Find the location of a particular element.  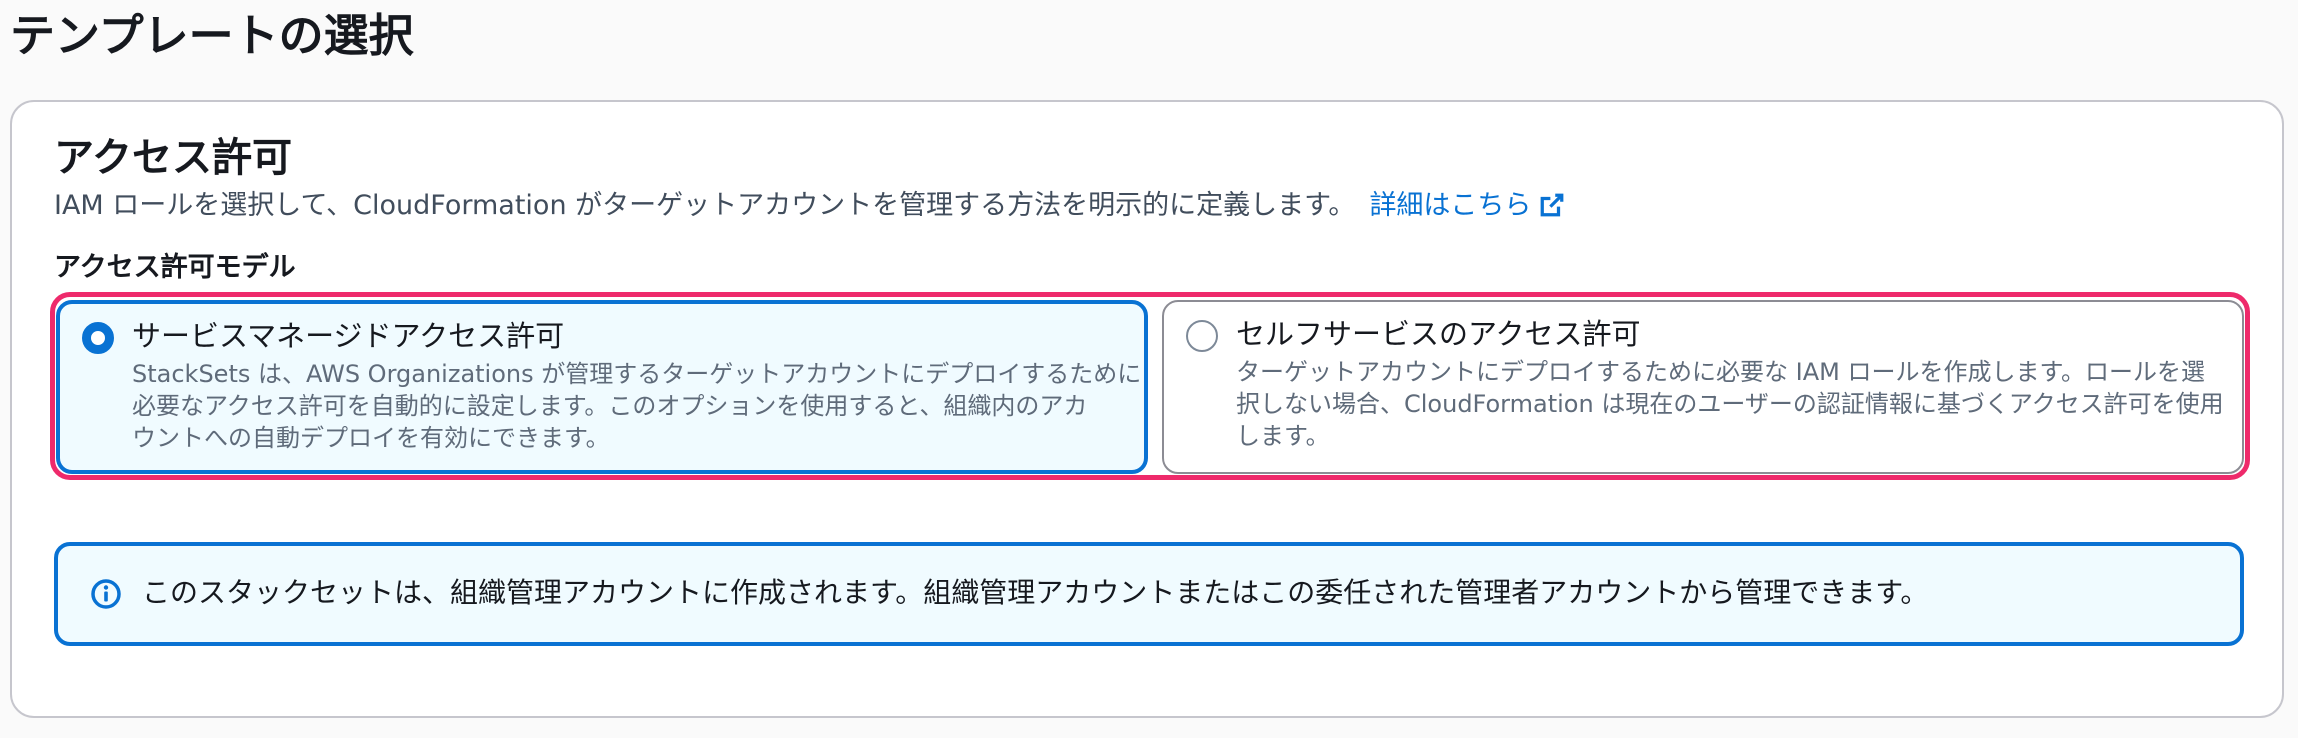

option-description-line: ウントへの自動デプロイを有効にできます。 is located at coordinates (371, 438).